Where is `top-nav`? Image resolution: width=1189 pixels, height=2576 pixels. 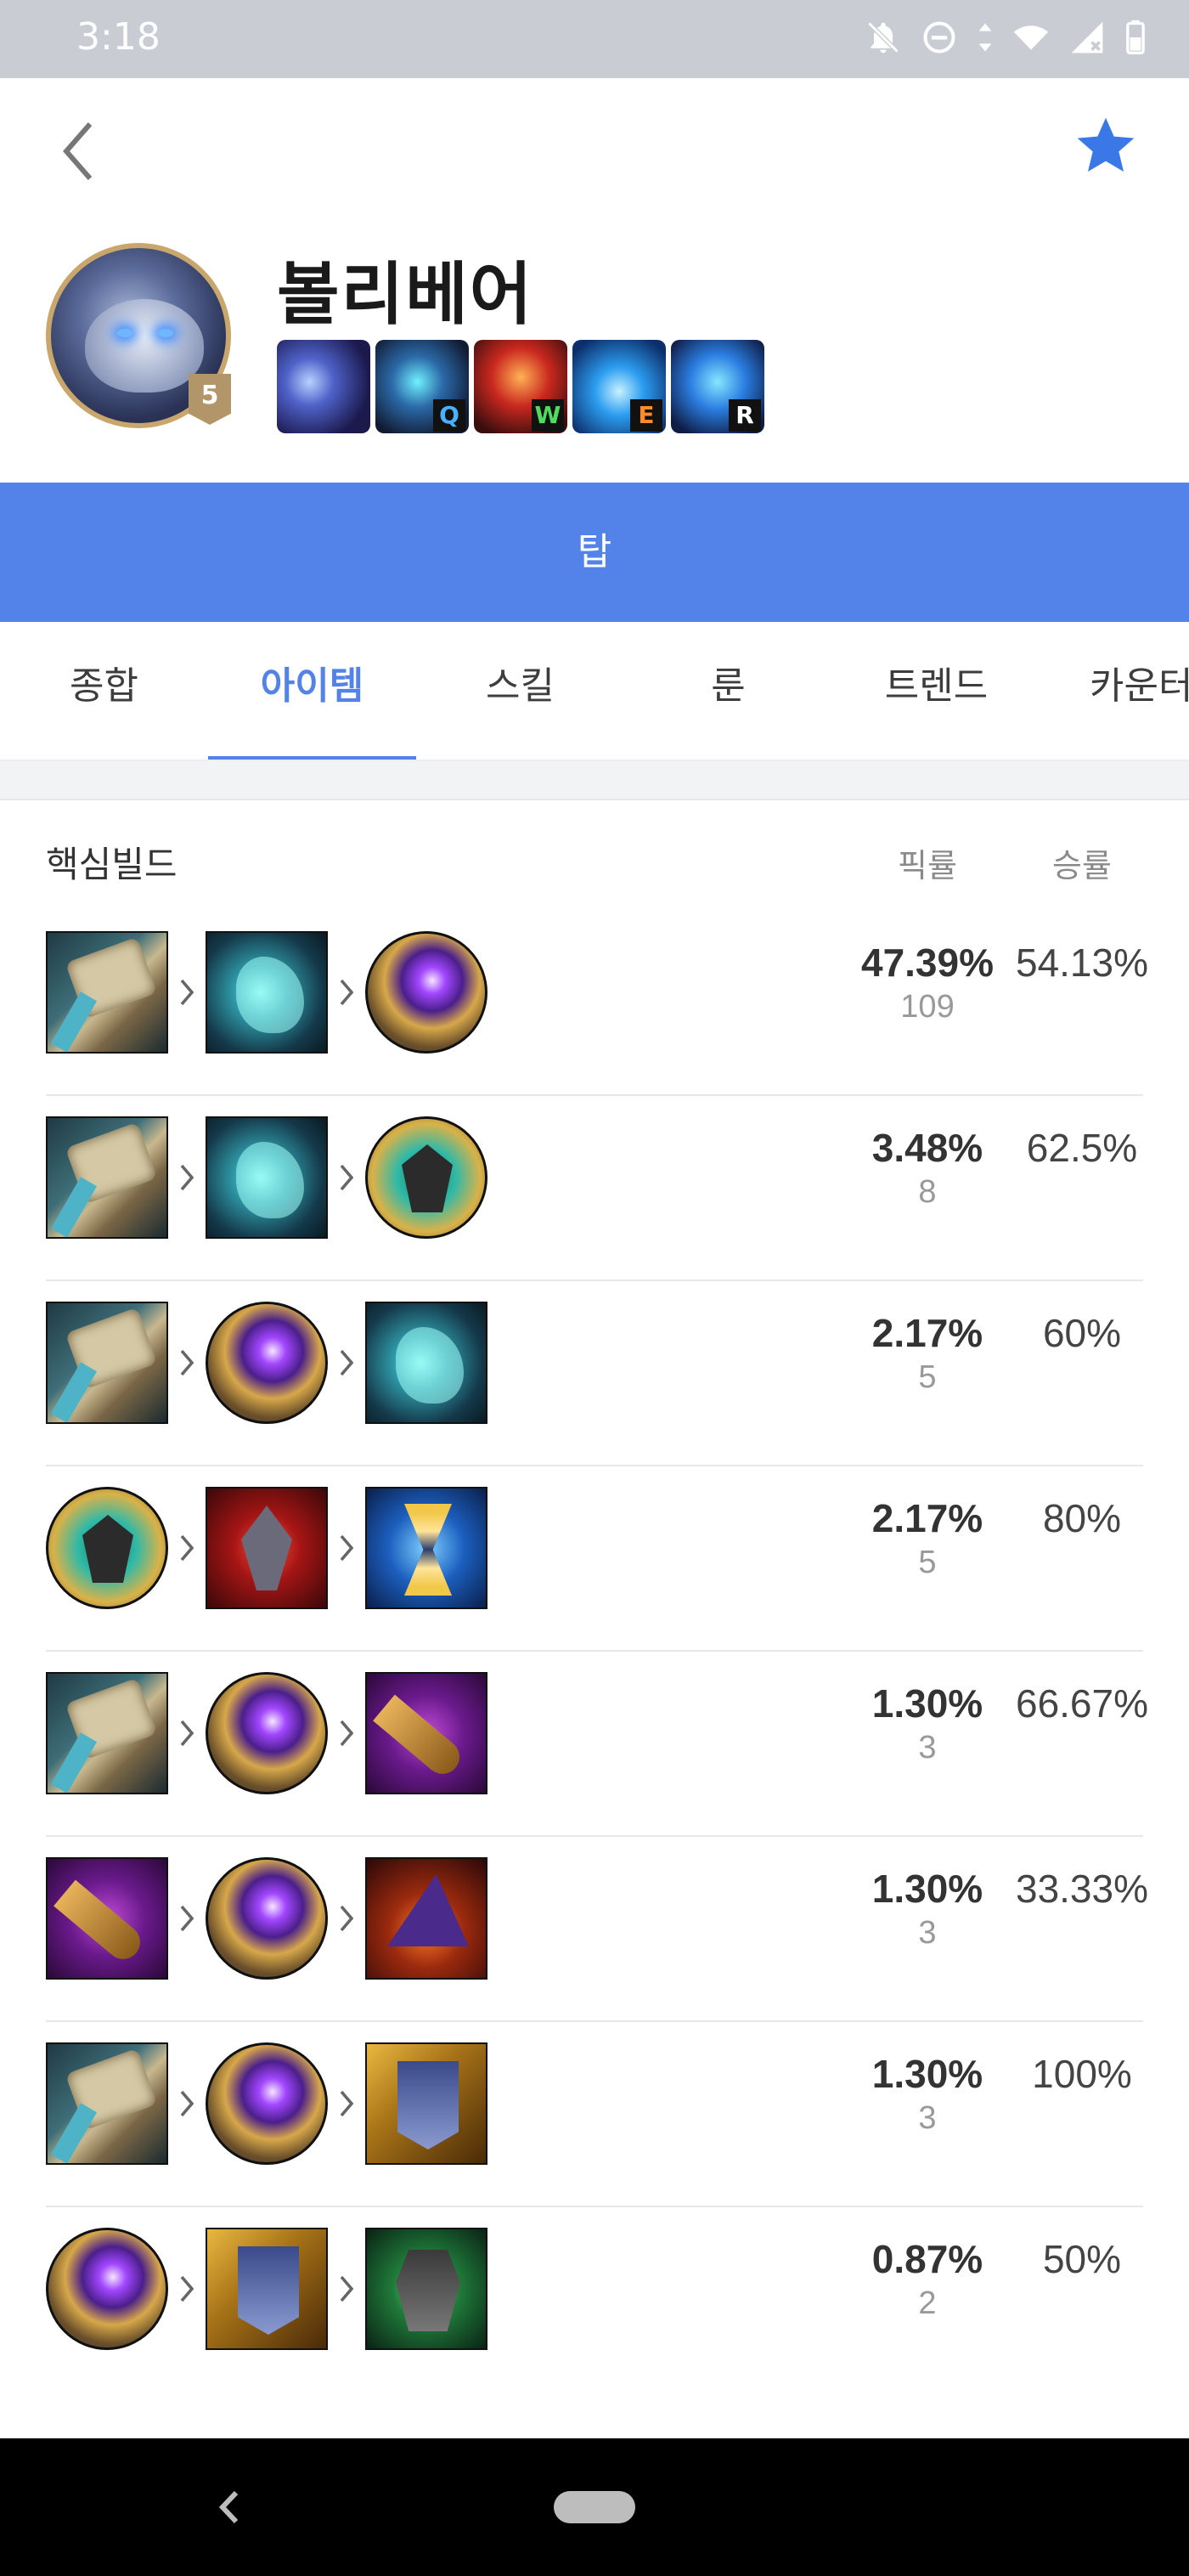 top-nav is located at coordinates (594, 150).